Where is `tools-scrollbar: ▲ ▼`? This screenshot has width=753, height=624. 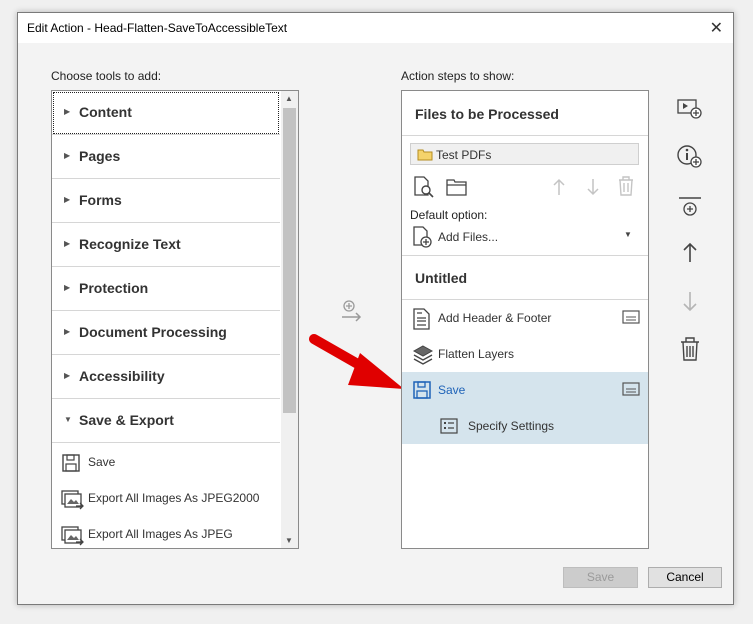 tools-scrollbar: ▲ ▼ is located at coordinates (289, 319).